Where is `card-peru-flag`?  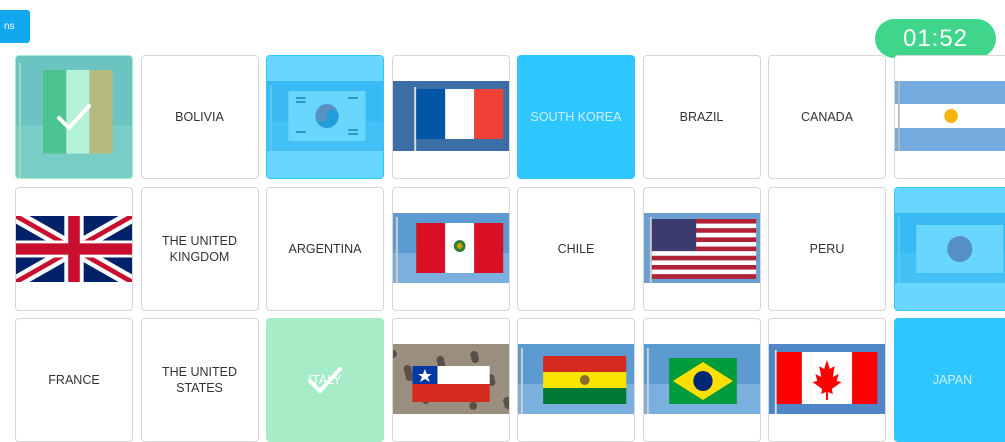
card-peru-flag is located at coordinates (451, 249).